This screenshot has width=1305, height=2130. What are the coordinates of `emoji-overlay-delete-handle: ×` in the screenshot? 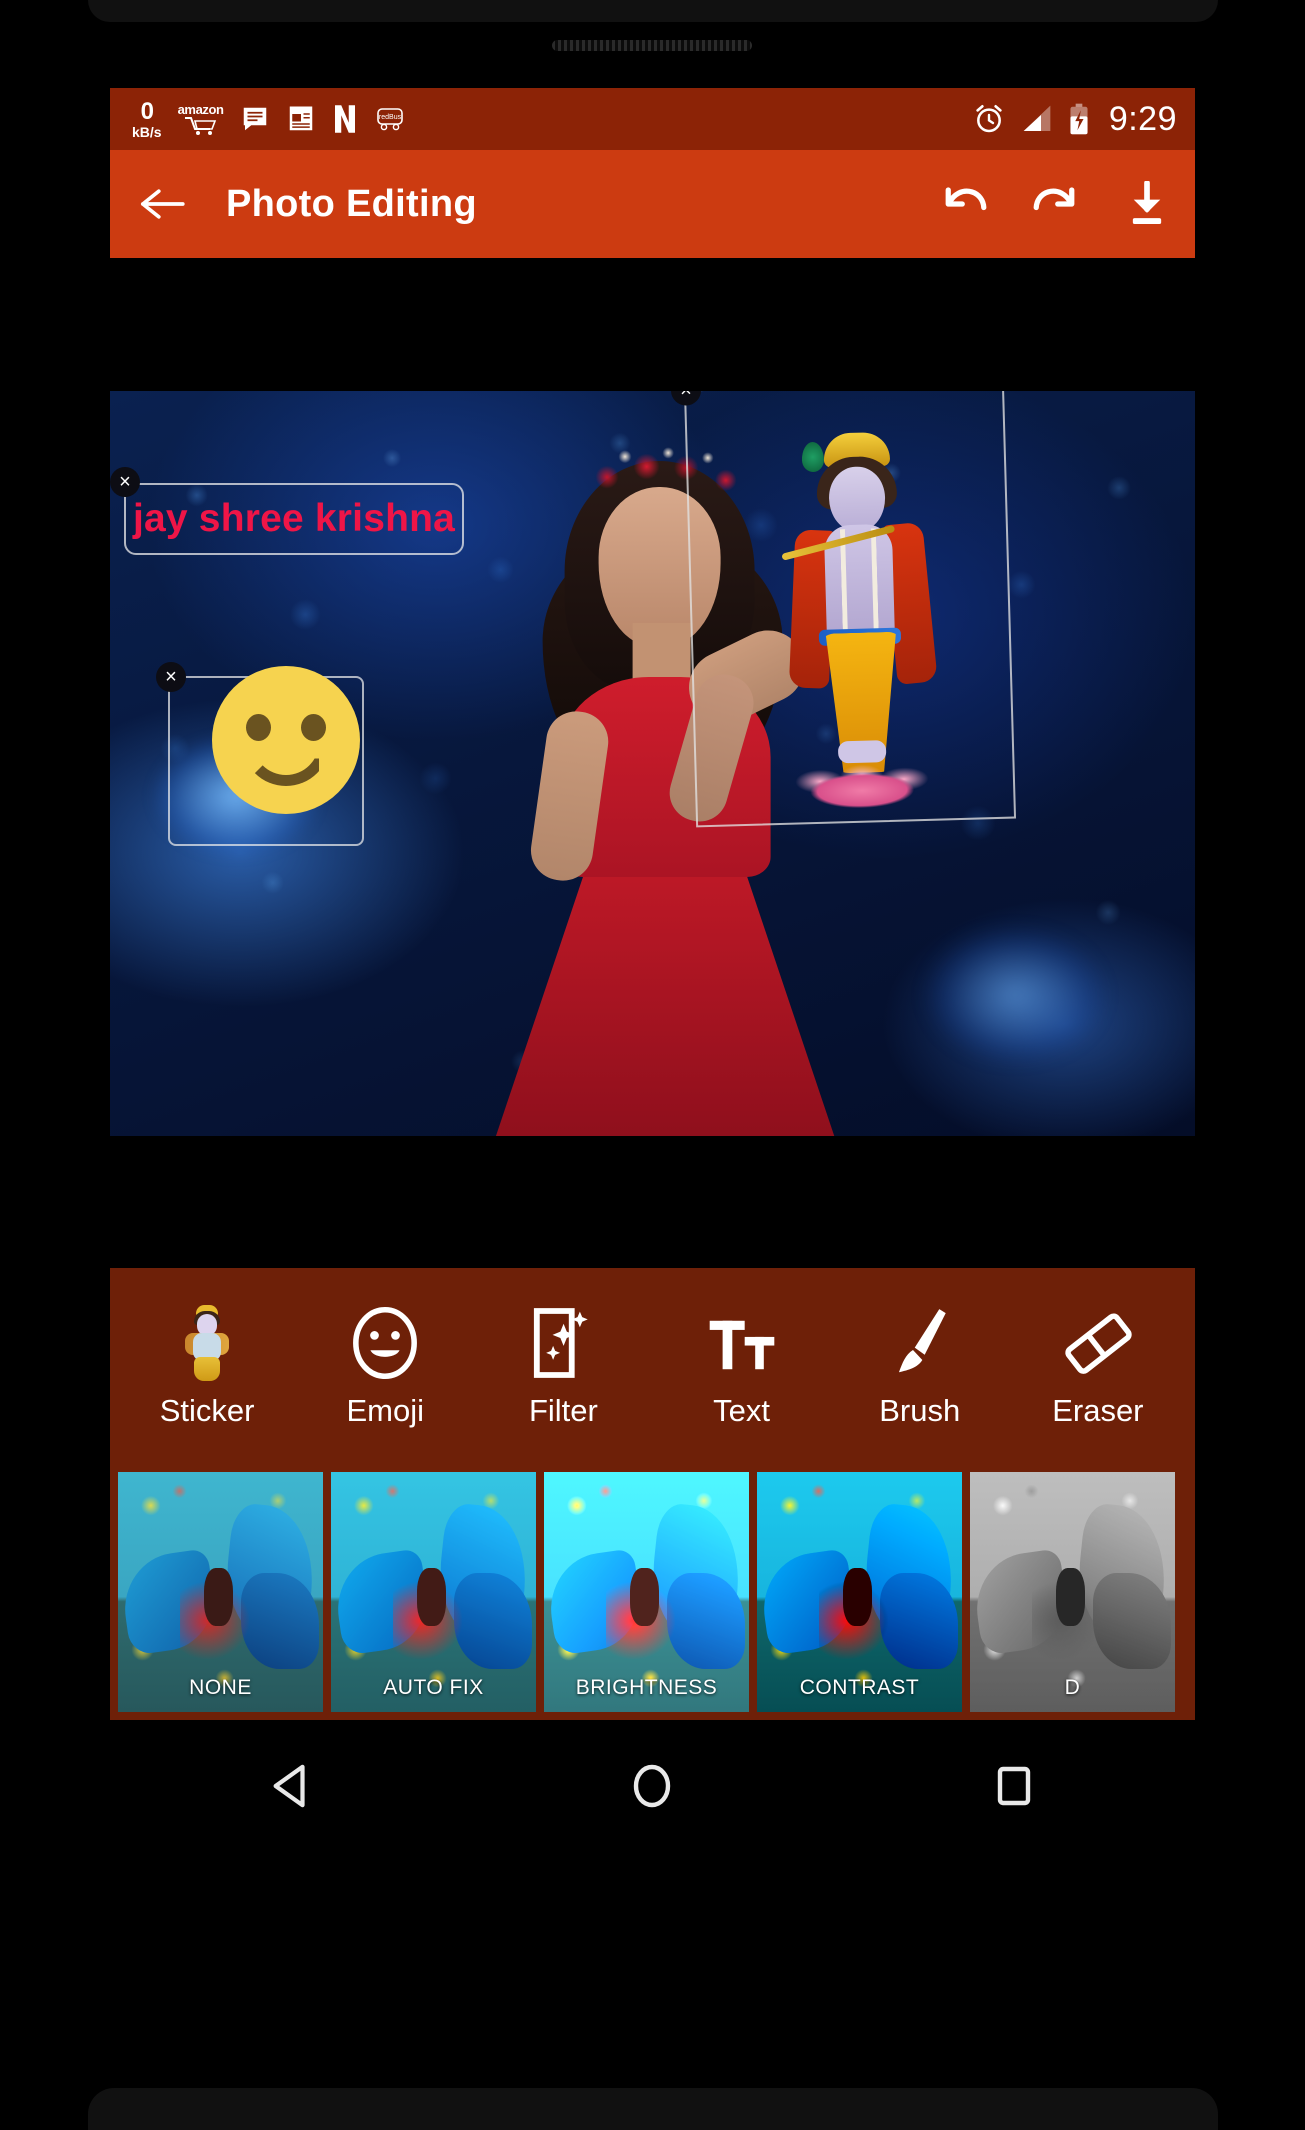 It's located at (171, 676).